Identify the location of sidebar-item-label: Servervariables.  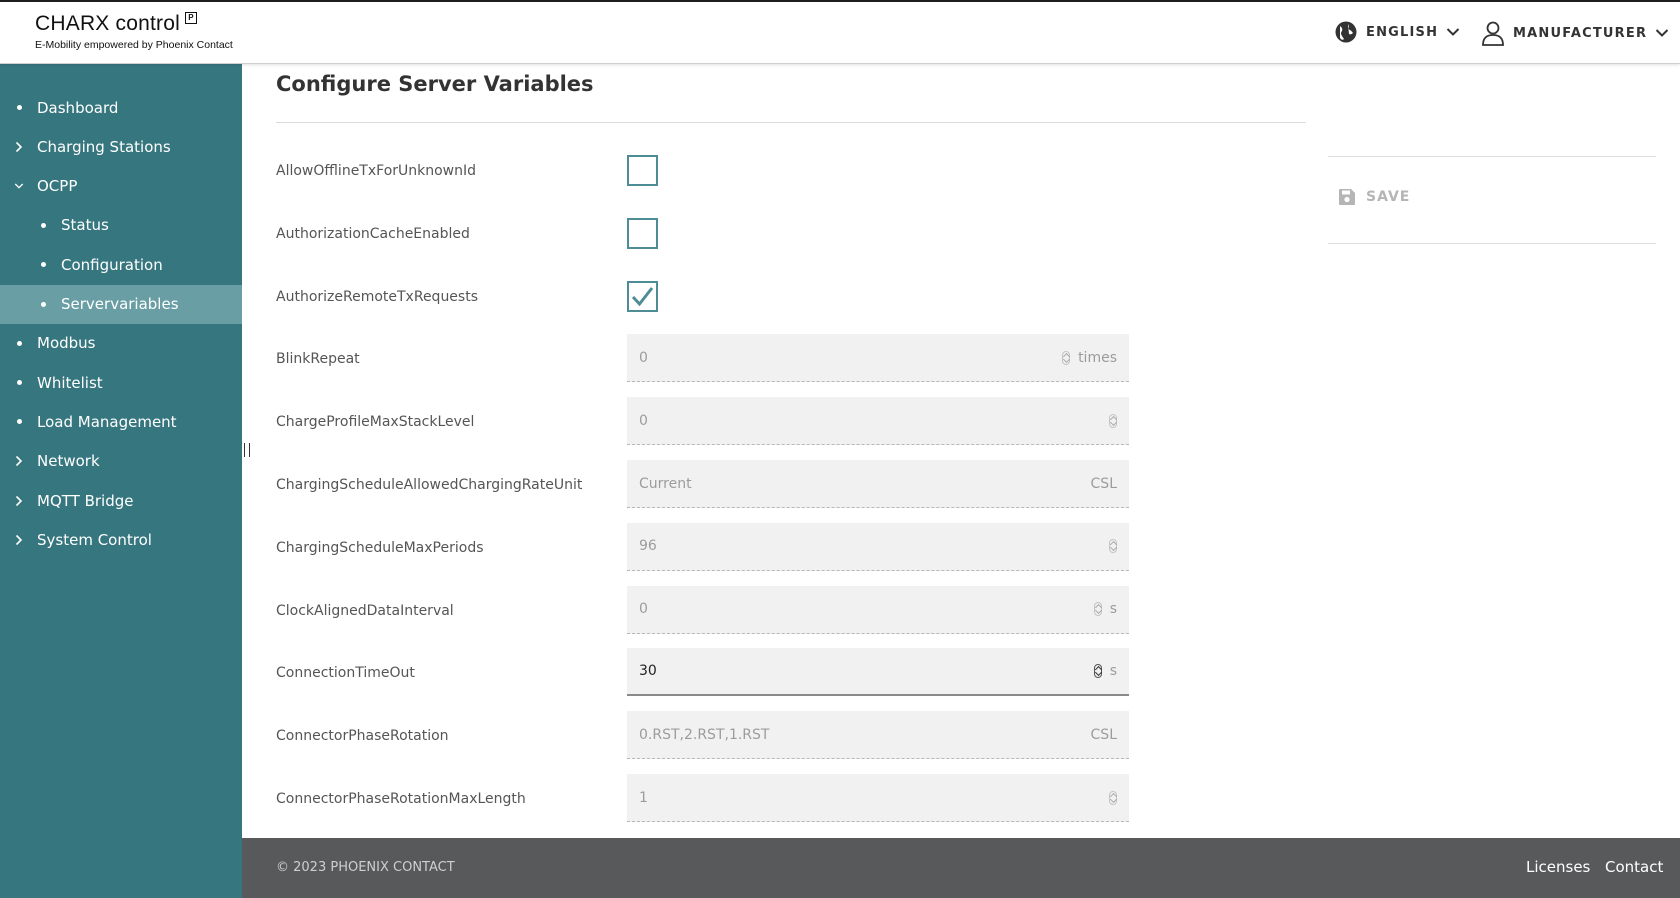
(120, 304).